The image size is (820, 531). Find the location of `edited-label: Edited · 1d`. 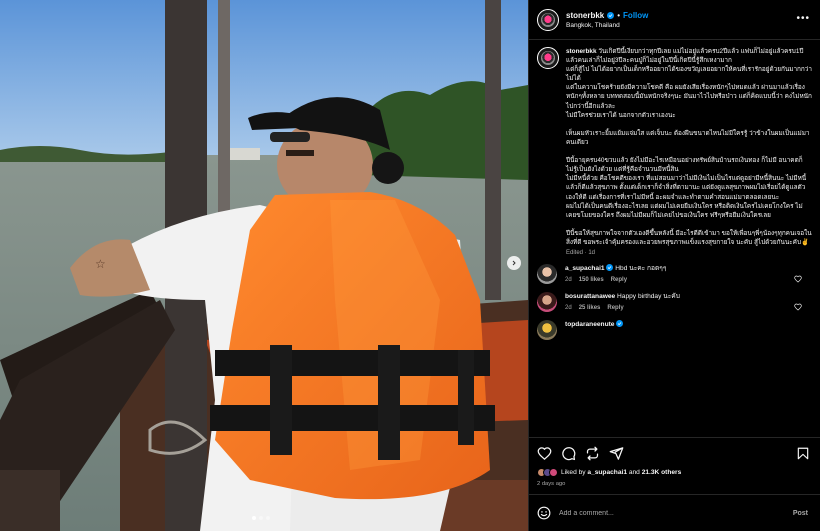

edited-label: Edited · 1d is located at coordinates (581, 253).